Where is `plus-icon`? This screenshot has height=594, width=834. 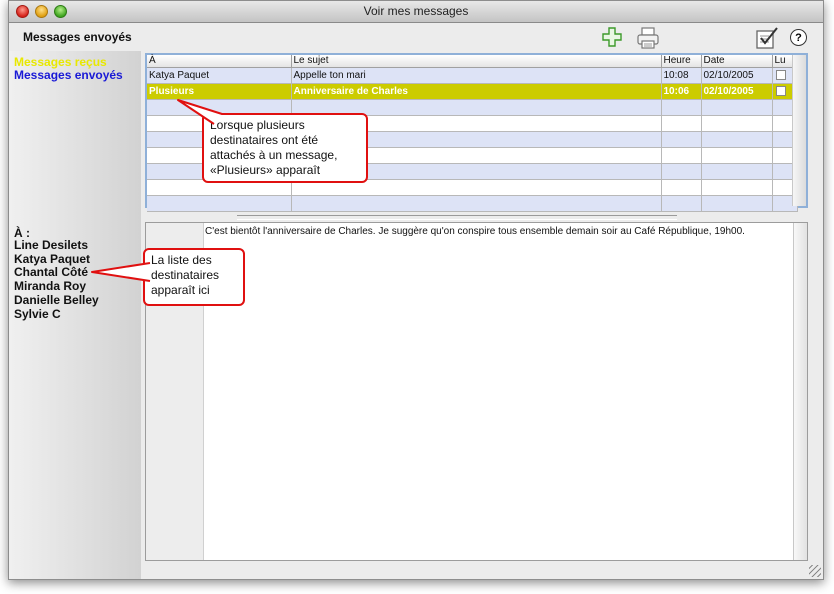 plus-icon is located at coordinates (612, 37).